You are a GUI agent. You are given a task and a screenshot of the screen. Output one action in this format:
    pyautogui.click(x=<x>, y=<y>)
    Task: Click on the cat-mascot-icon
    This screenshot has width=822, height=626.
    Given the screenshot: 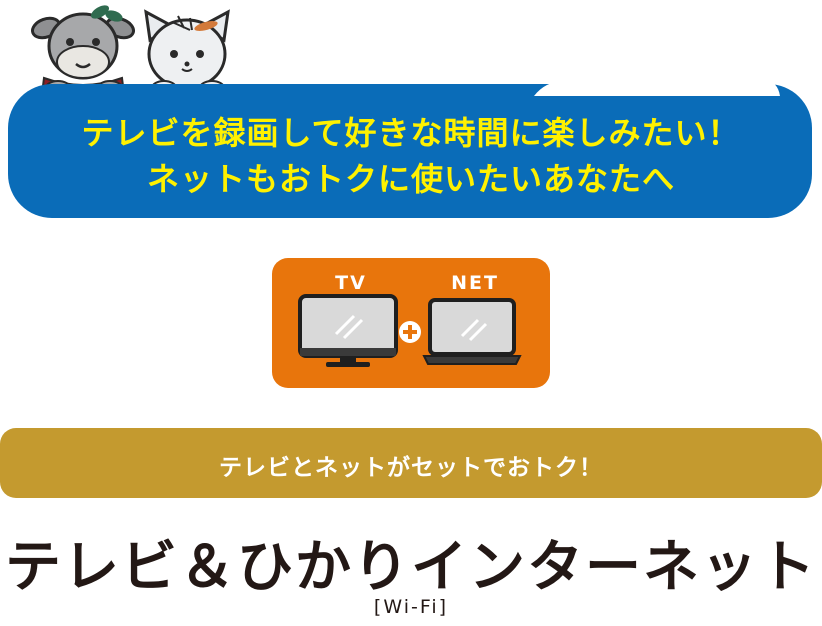 What is the action you would take?
    pyautogui.click(x=187, y=52)
    